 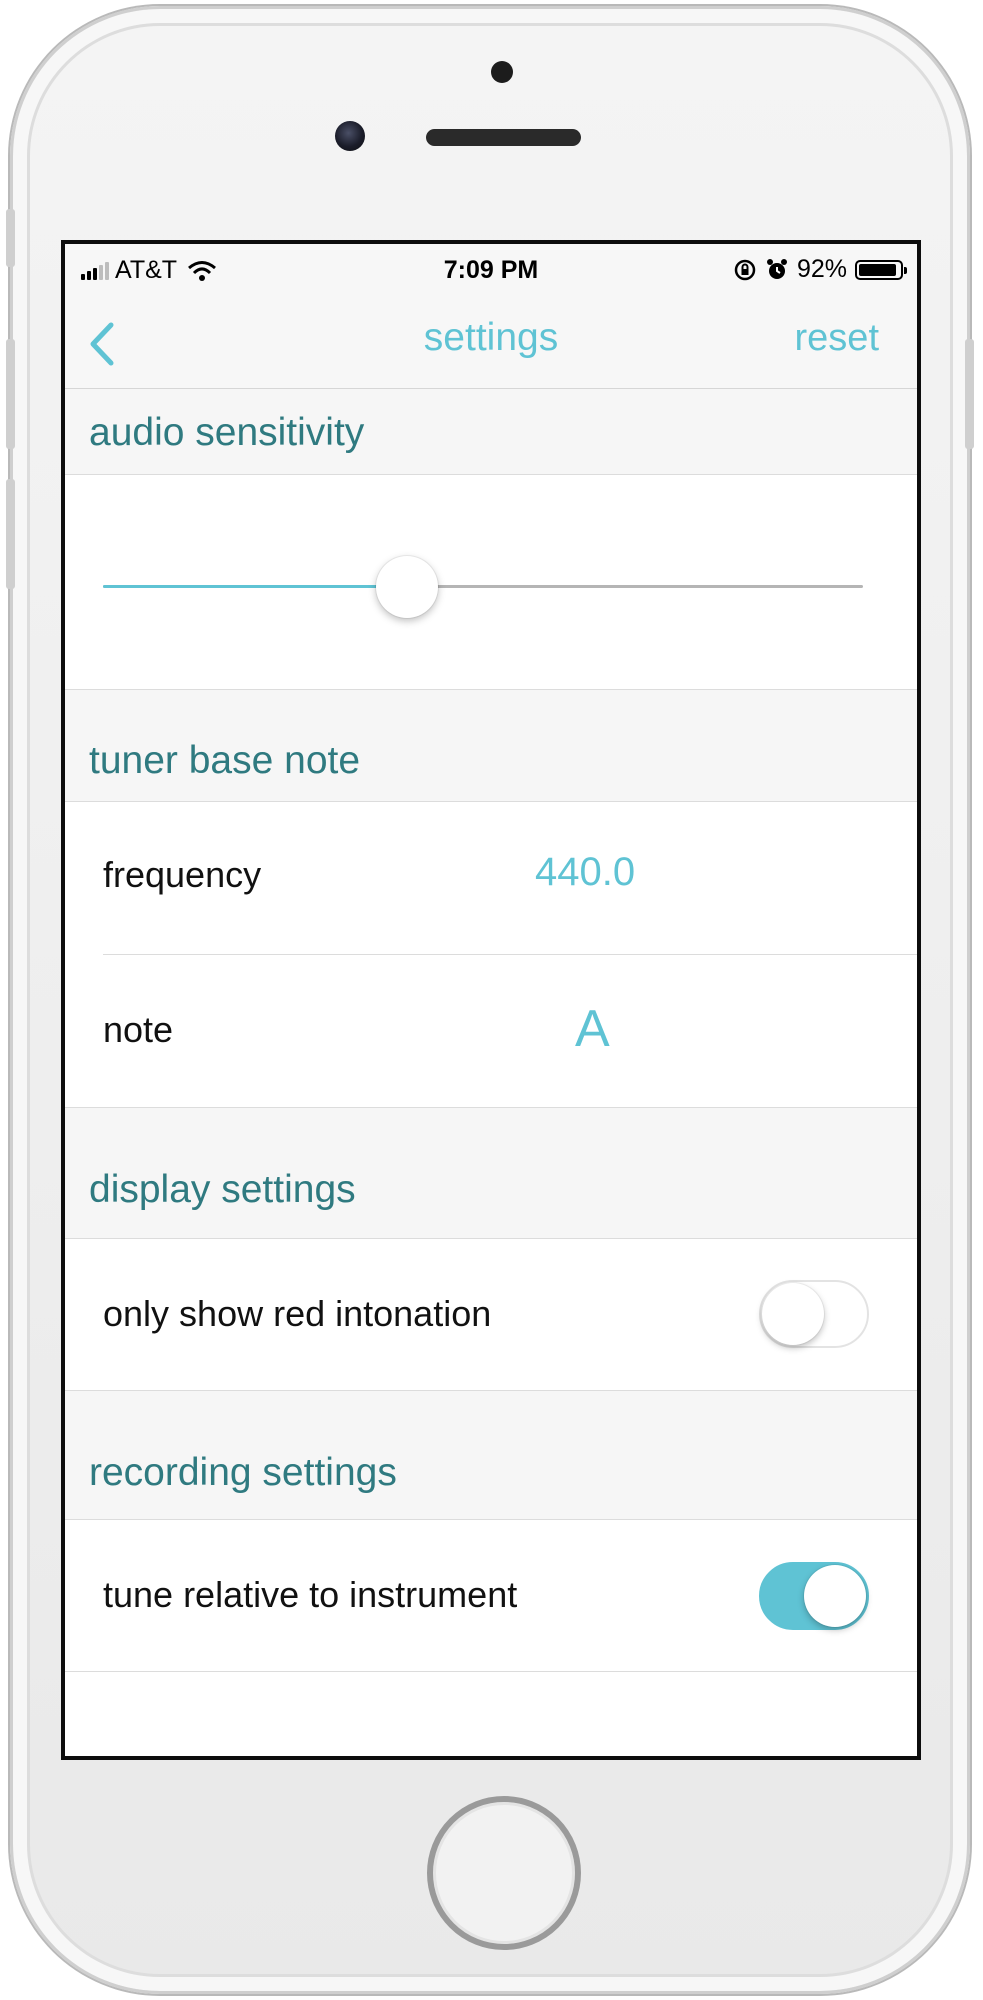 What do you see at coordinates (350, 136) in the screenshot?
I see `front-camera-icon` at bounding box center [350, 136].